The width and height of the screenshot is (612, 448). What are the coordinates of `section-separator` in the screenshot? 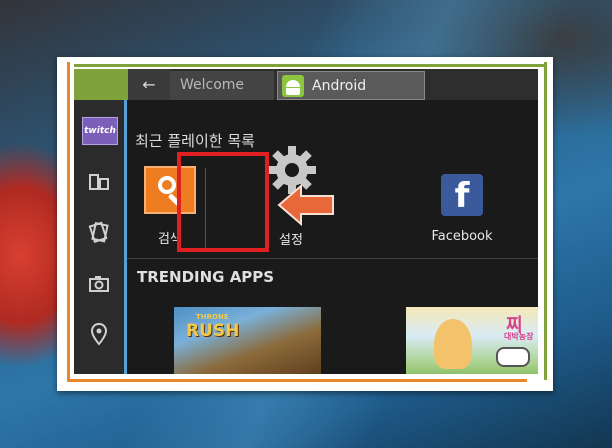 It's located at (332, 258).